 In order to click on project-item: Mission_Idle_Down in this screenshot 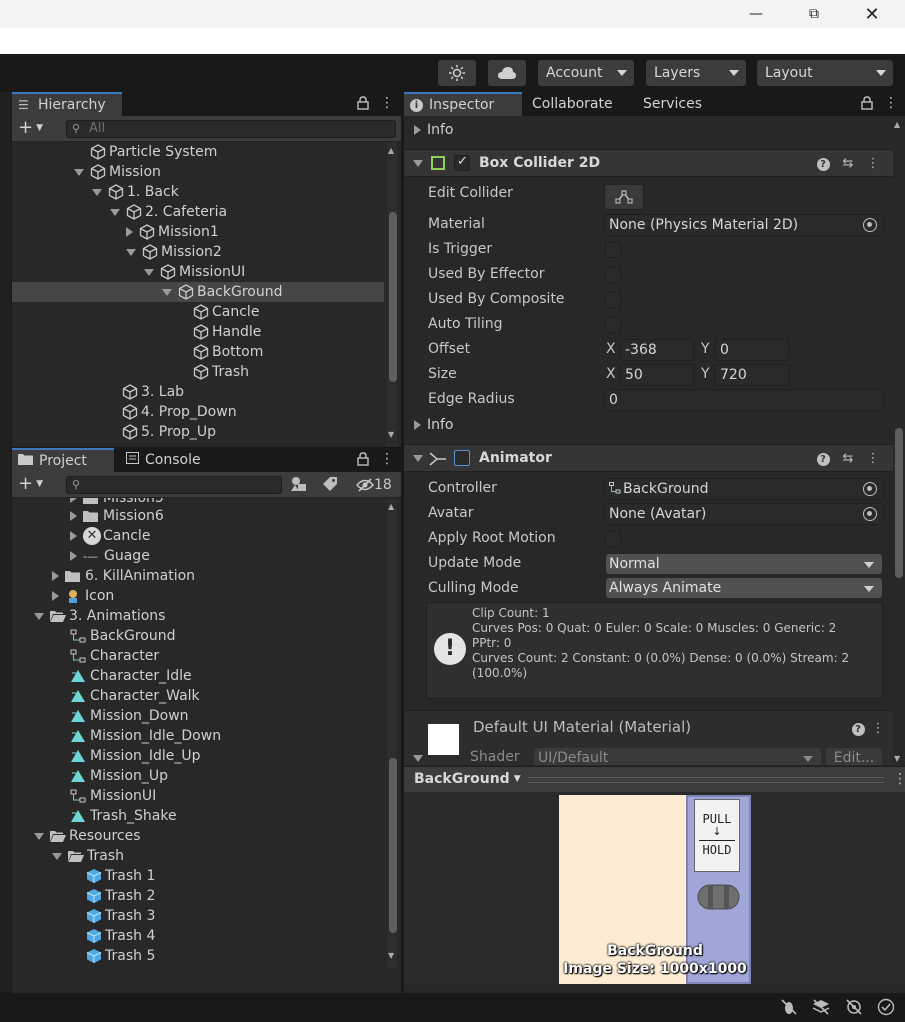, I will do `click(145, 736)`.